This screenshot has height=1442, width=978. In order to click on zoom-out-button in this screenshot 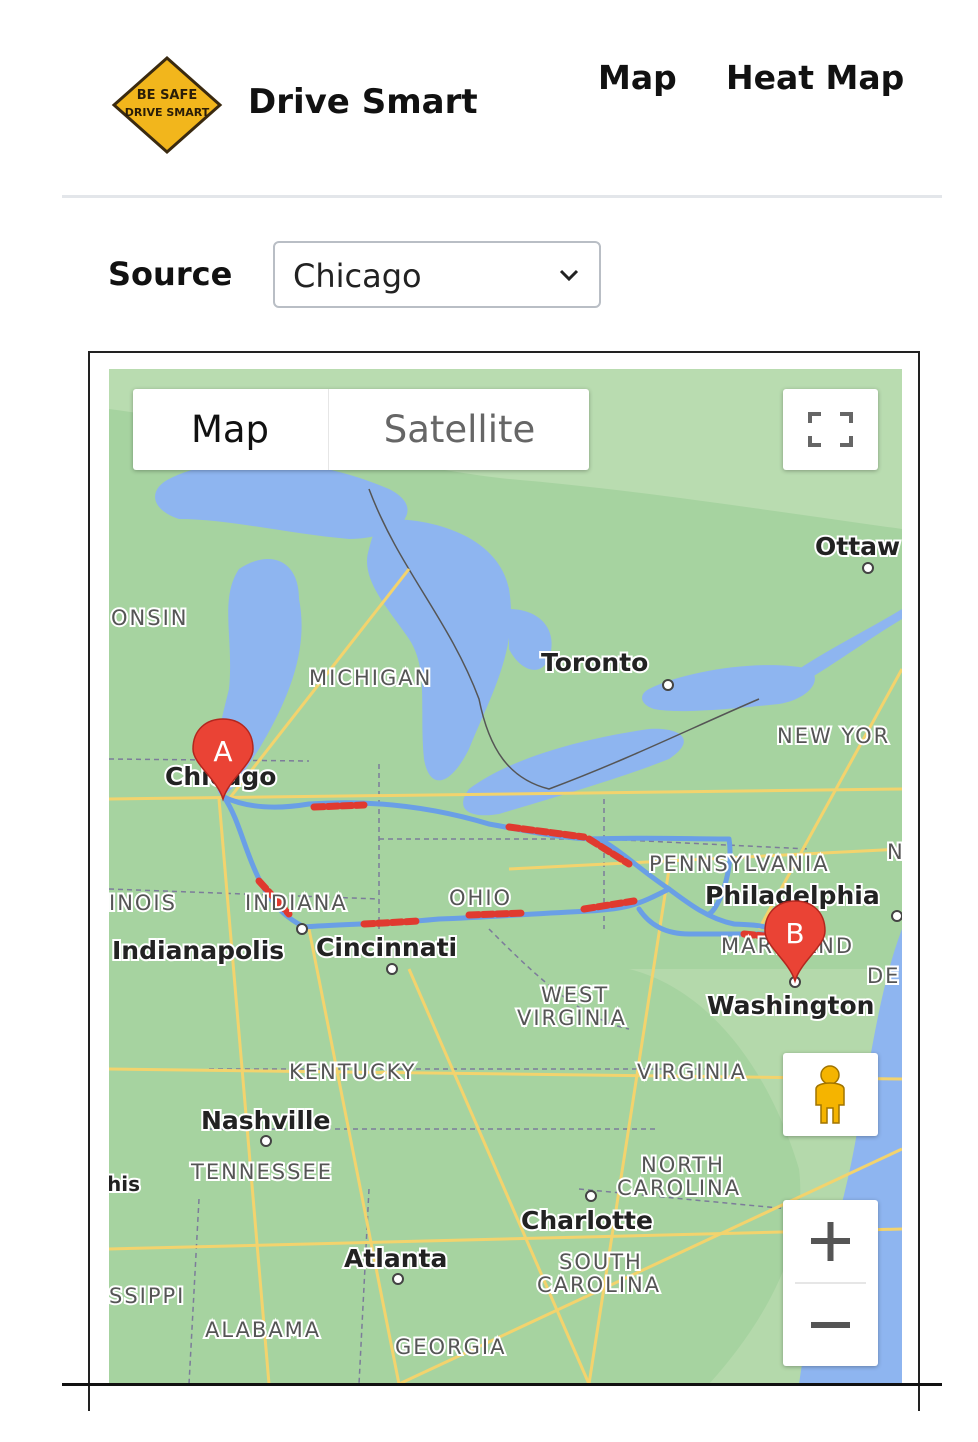, I will do `click(830, 1325)`.